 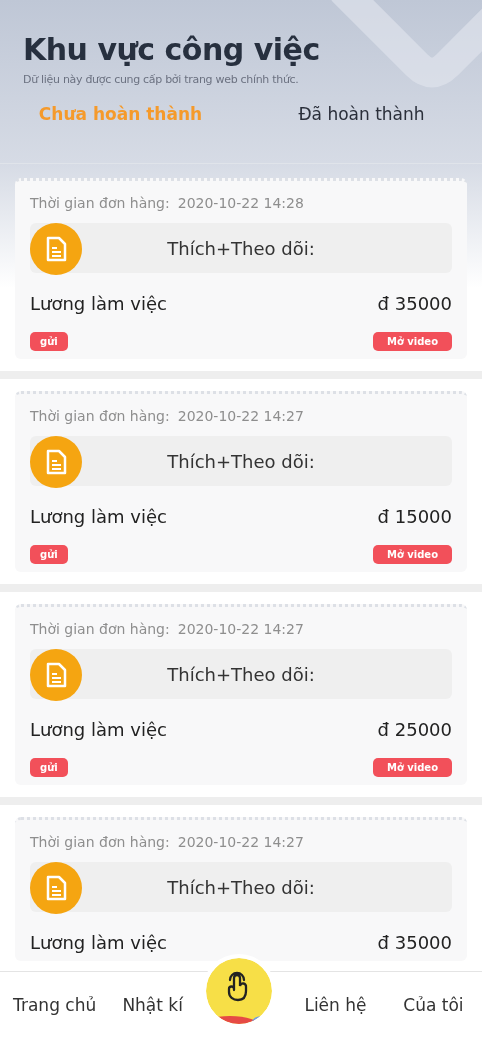 What do you see at coordinates (414, 516) in the screenshot?
I see `salary-amount: đ 15000` at bounding box center [414, 516].